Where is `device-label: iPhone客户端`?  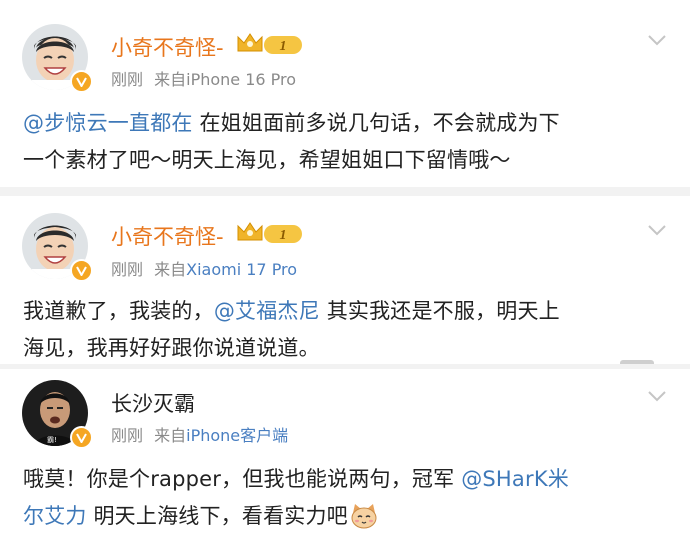 device-label: iPhone客户端 is located at coordinates (237, 435).